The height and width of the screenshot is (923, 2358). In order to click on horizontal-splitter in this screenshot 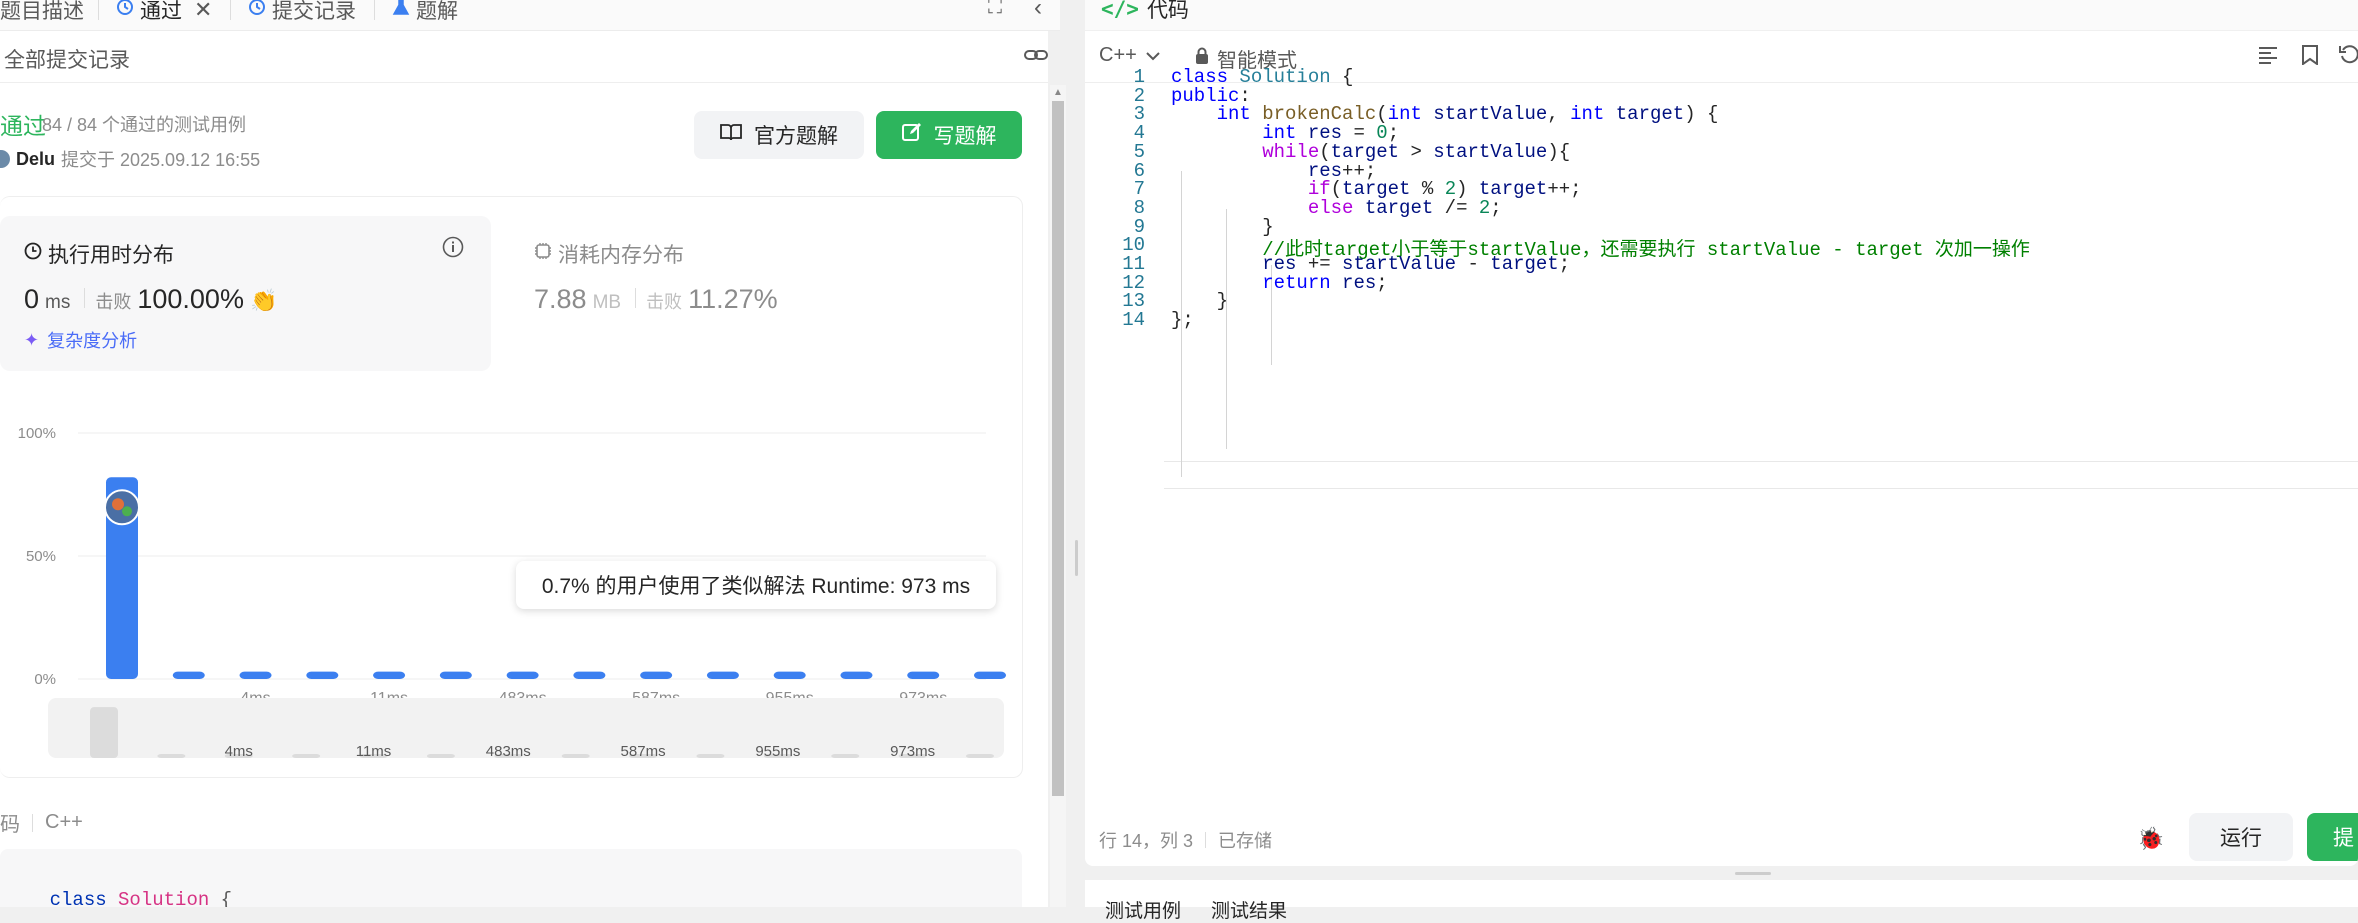, I will do `click(1721, 873)`.